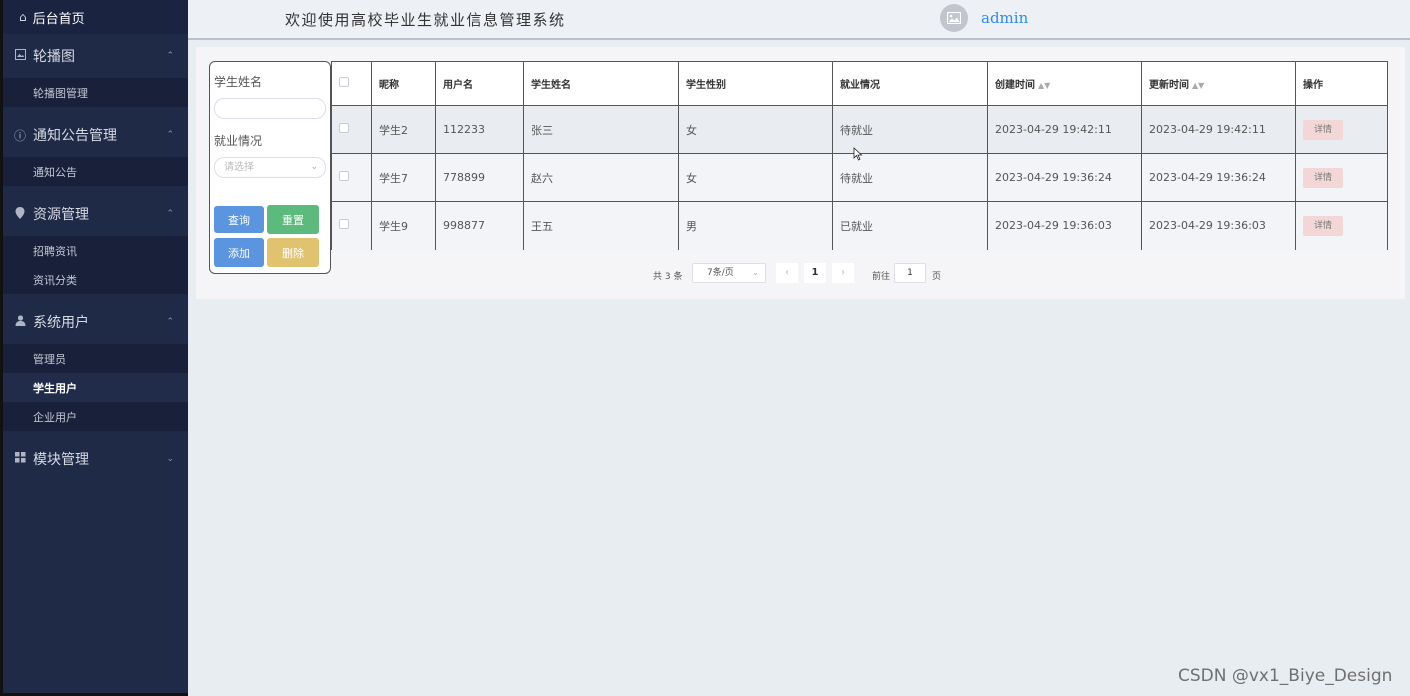  What do you see at coordinates (95, 17) in the screenshot?
I see `sidebar-home: ⌂ 后台首页` at bounding box center [95, 17].